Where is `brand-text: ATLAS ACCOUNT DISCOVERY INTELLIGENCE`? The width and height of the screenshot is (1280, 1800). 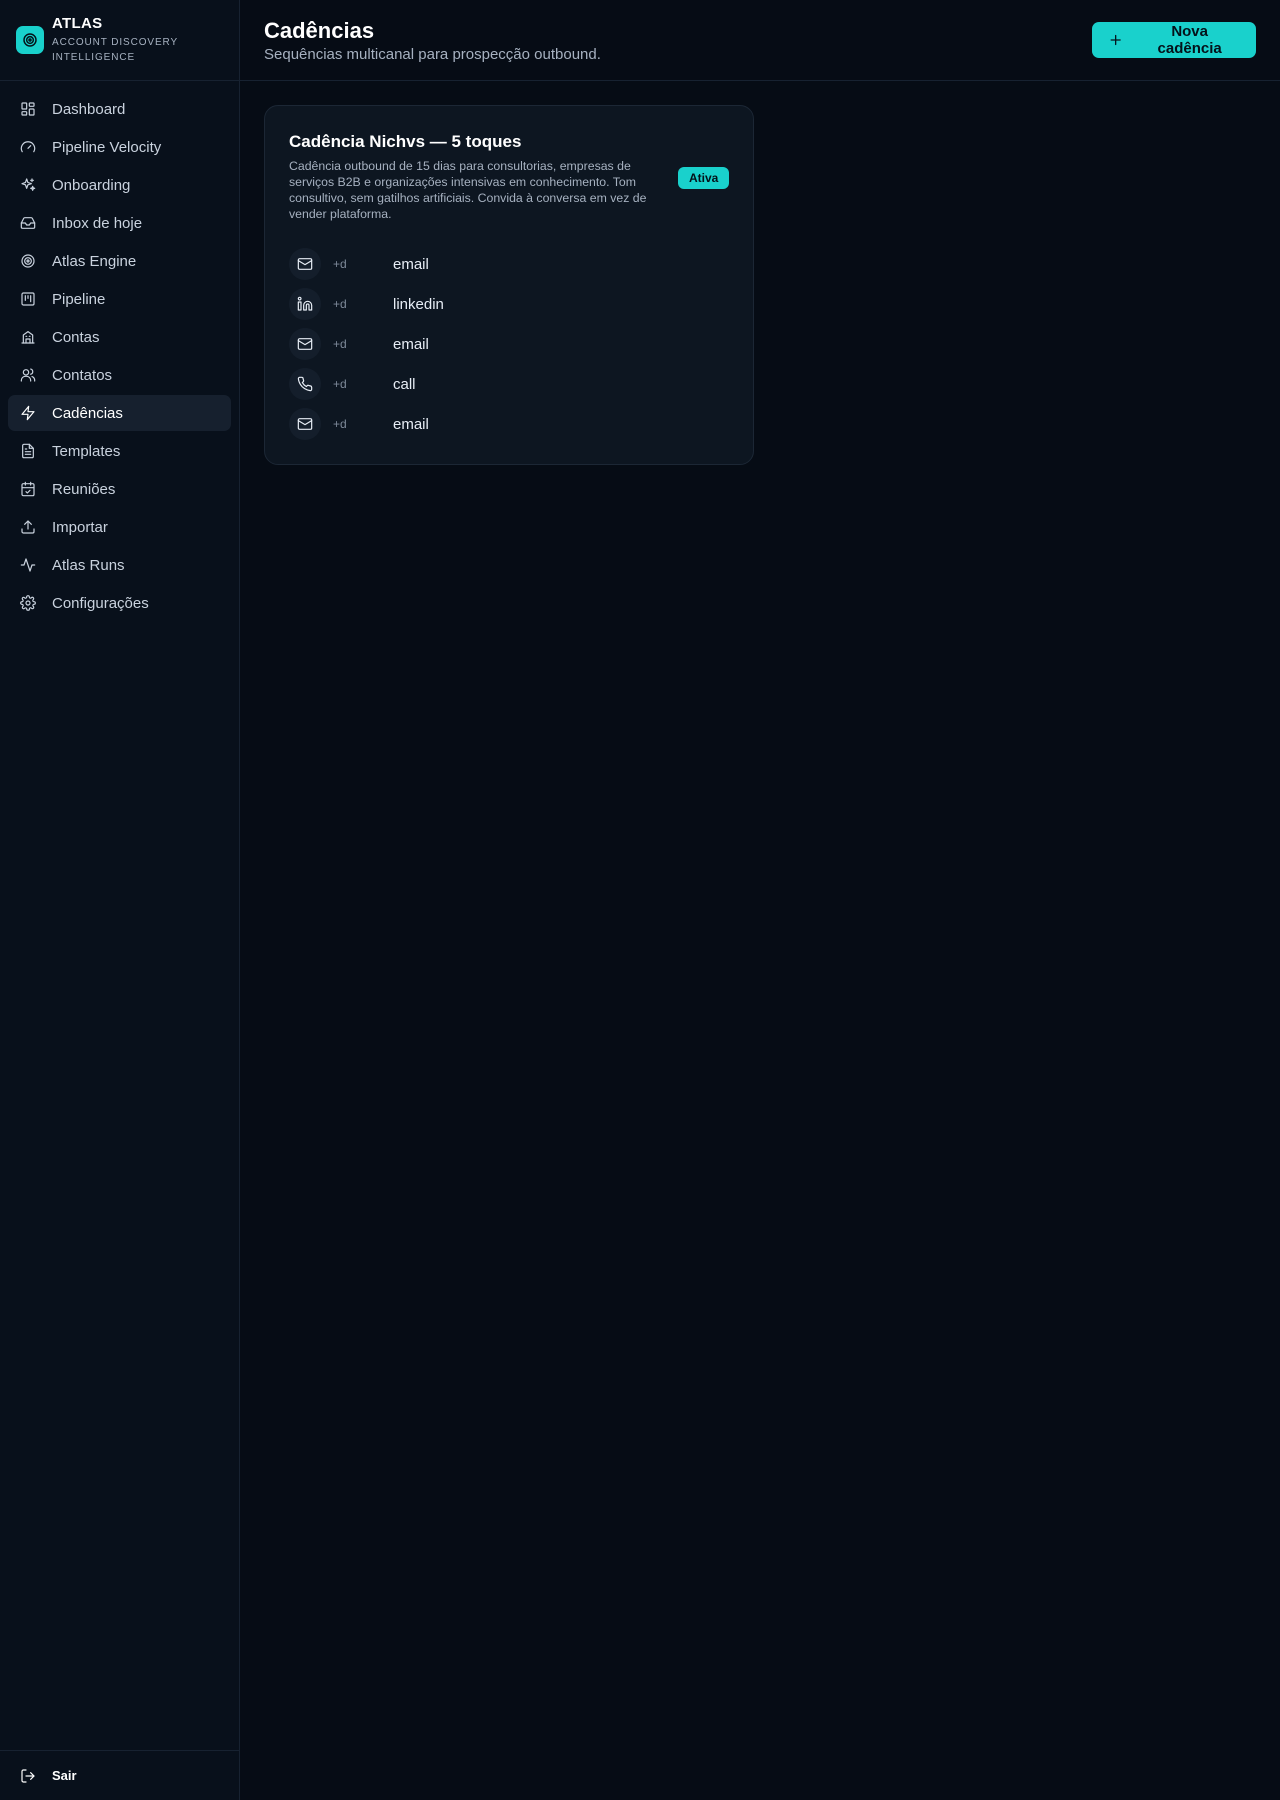 brand-text: ATLAS ACCOUNT DISCOVERY INTELLIGENCE is located at coordinates (122, 40).